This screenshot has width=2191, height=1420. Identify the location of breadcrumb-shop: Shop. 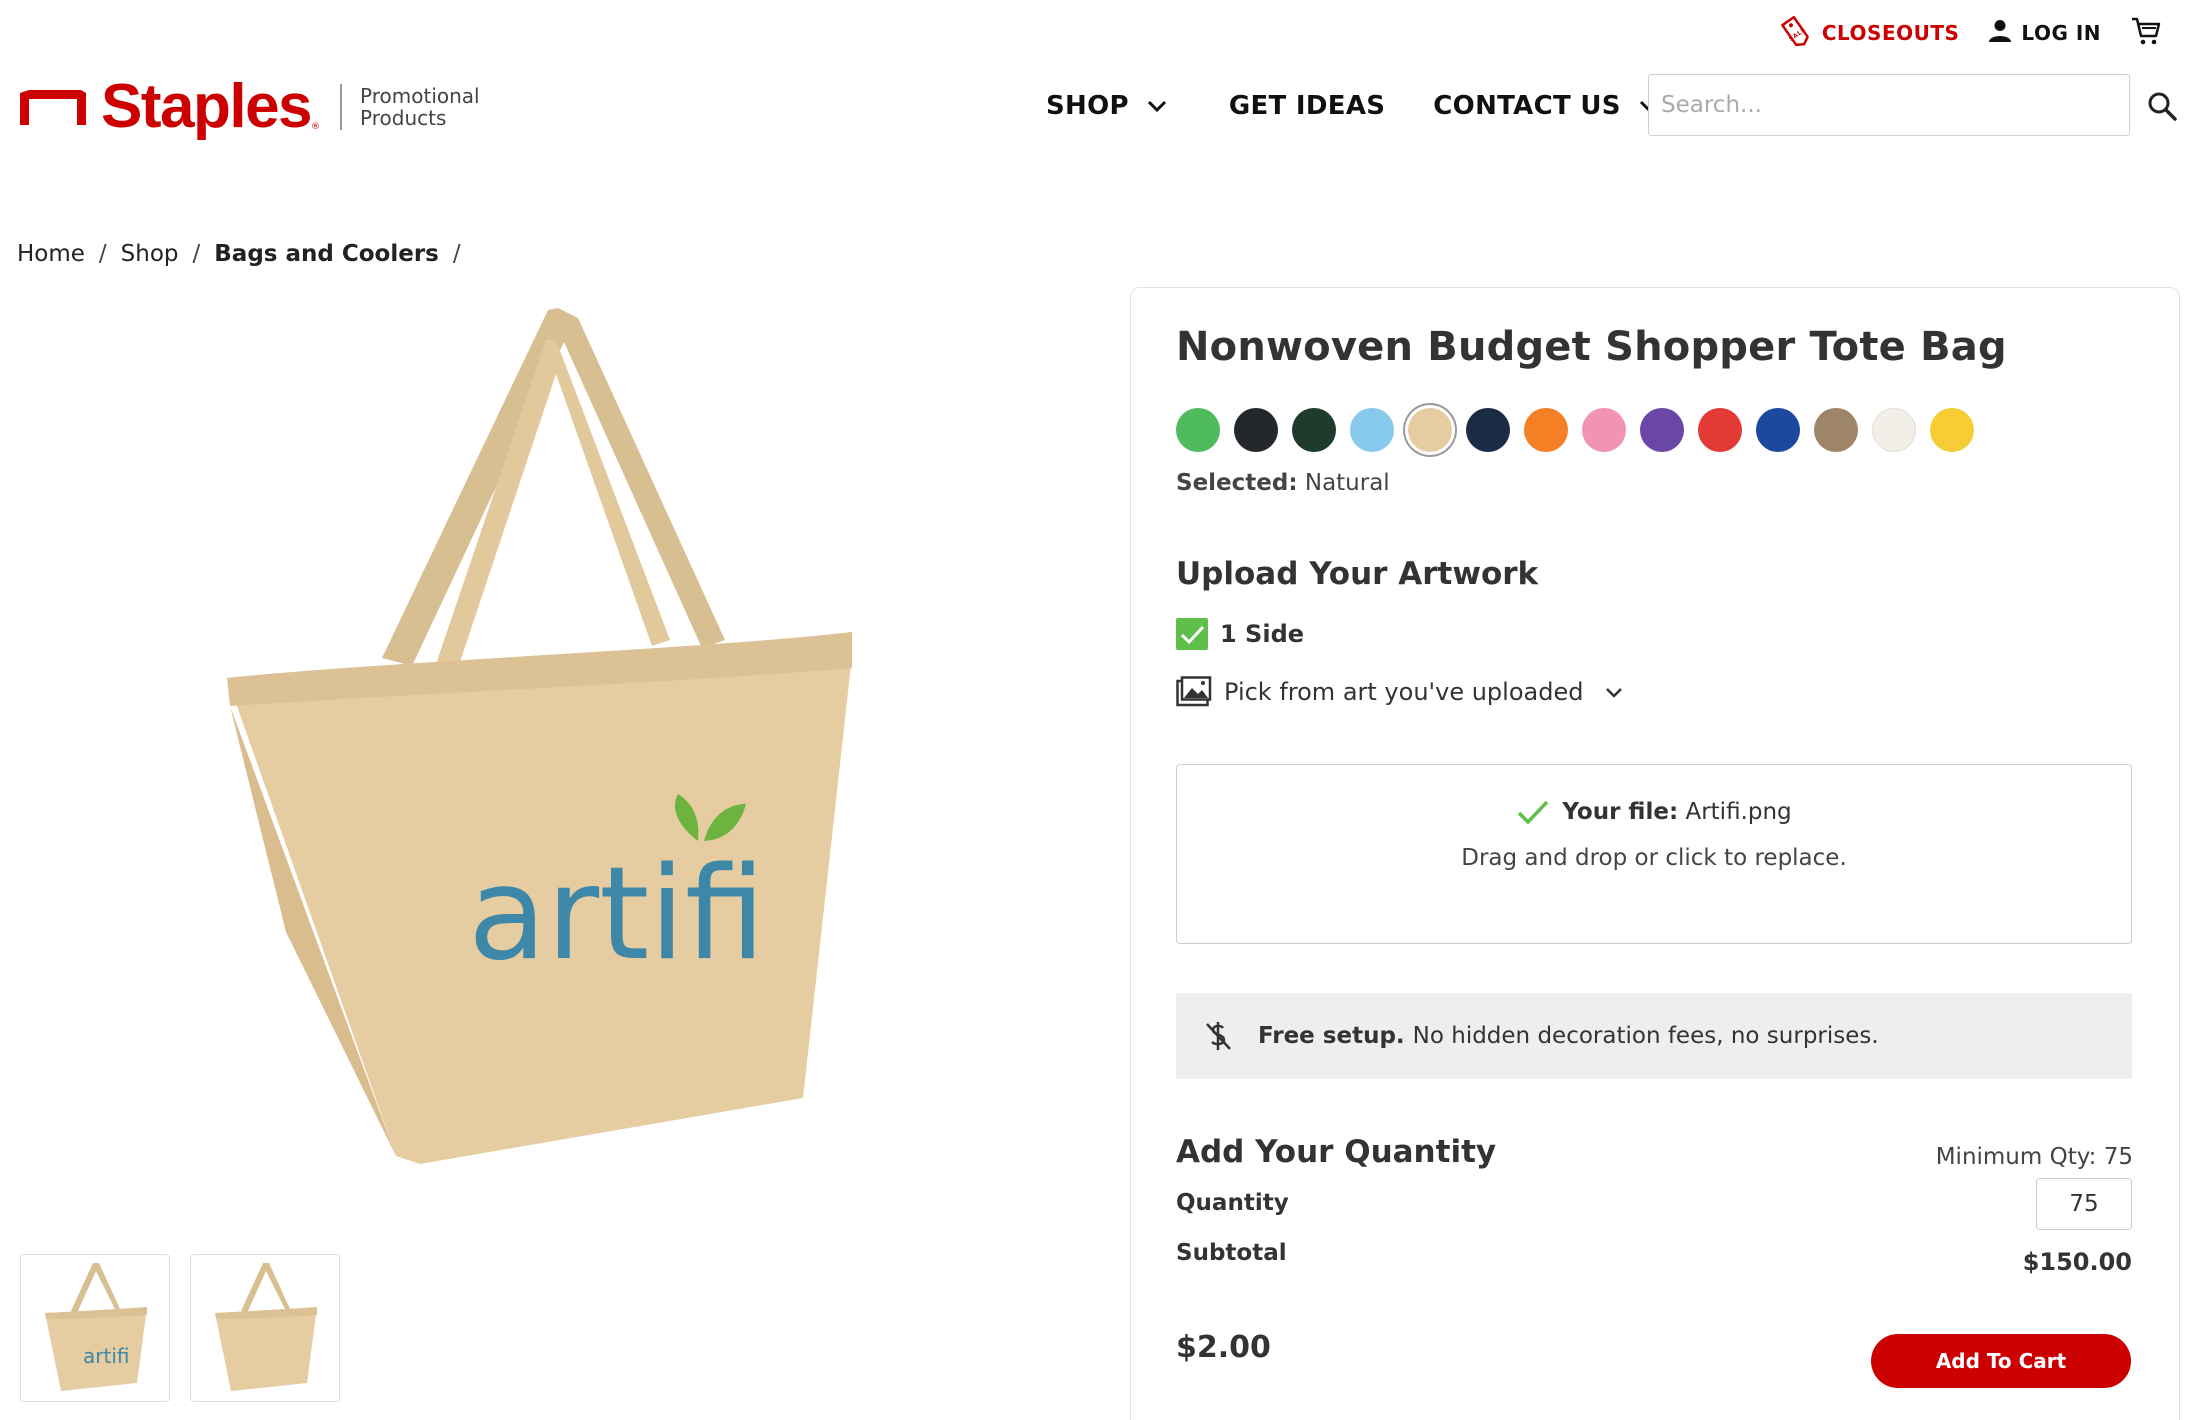
(150, 254).